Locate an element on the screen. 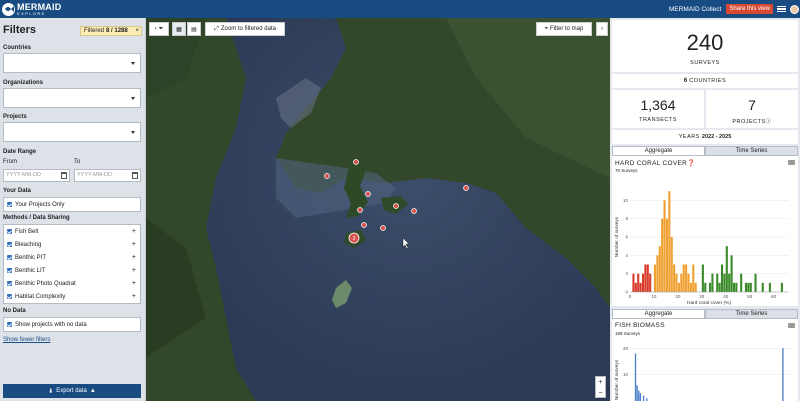 The image size is (800, 401). fish-chart-tabs: Aggregate Time Series is located at coordinates (705, 314).